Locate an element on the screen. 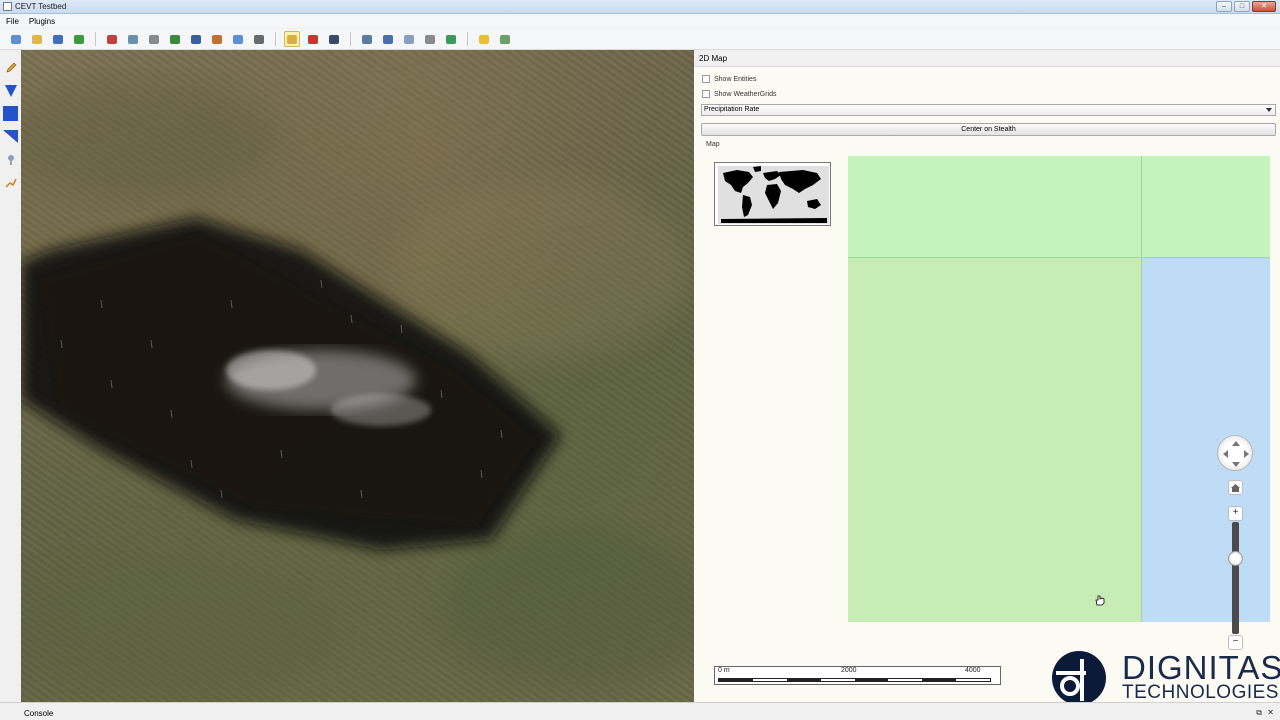  wedge-icon is located at coordinates (10, 136).